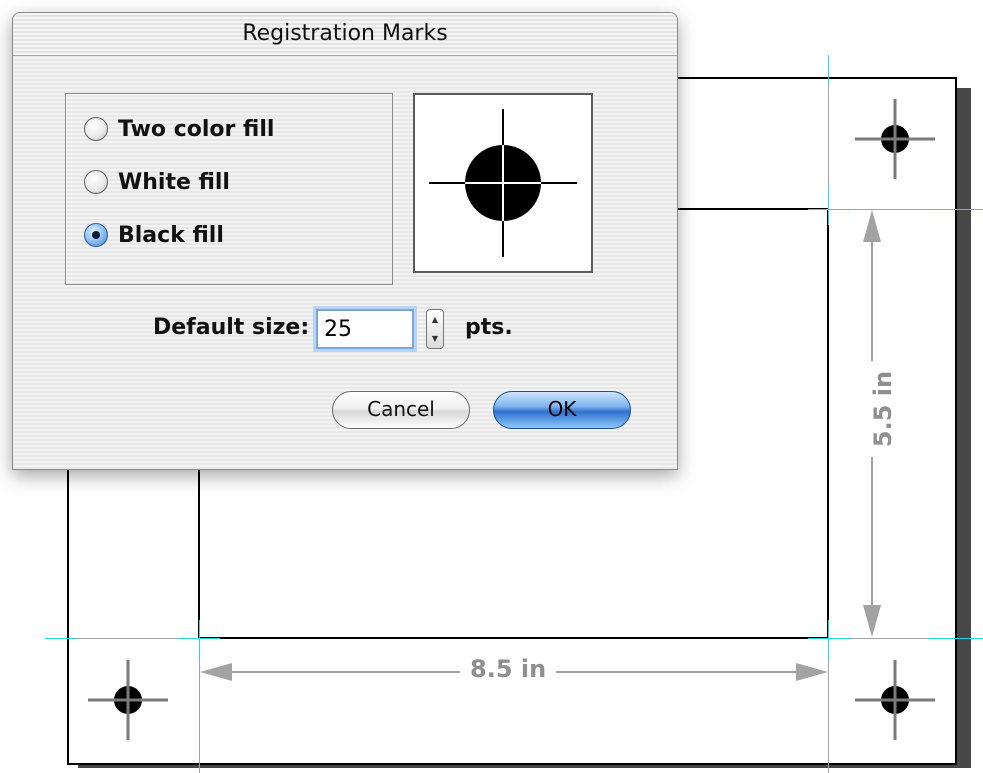  Describe the element at coordinates (562, 410) in the screenshot. I see `ok-button: OK` at that location.